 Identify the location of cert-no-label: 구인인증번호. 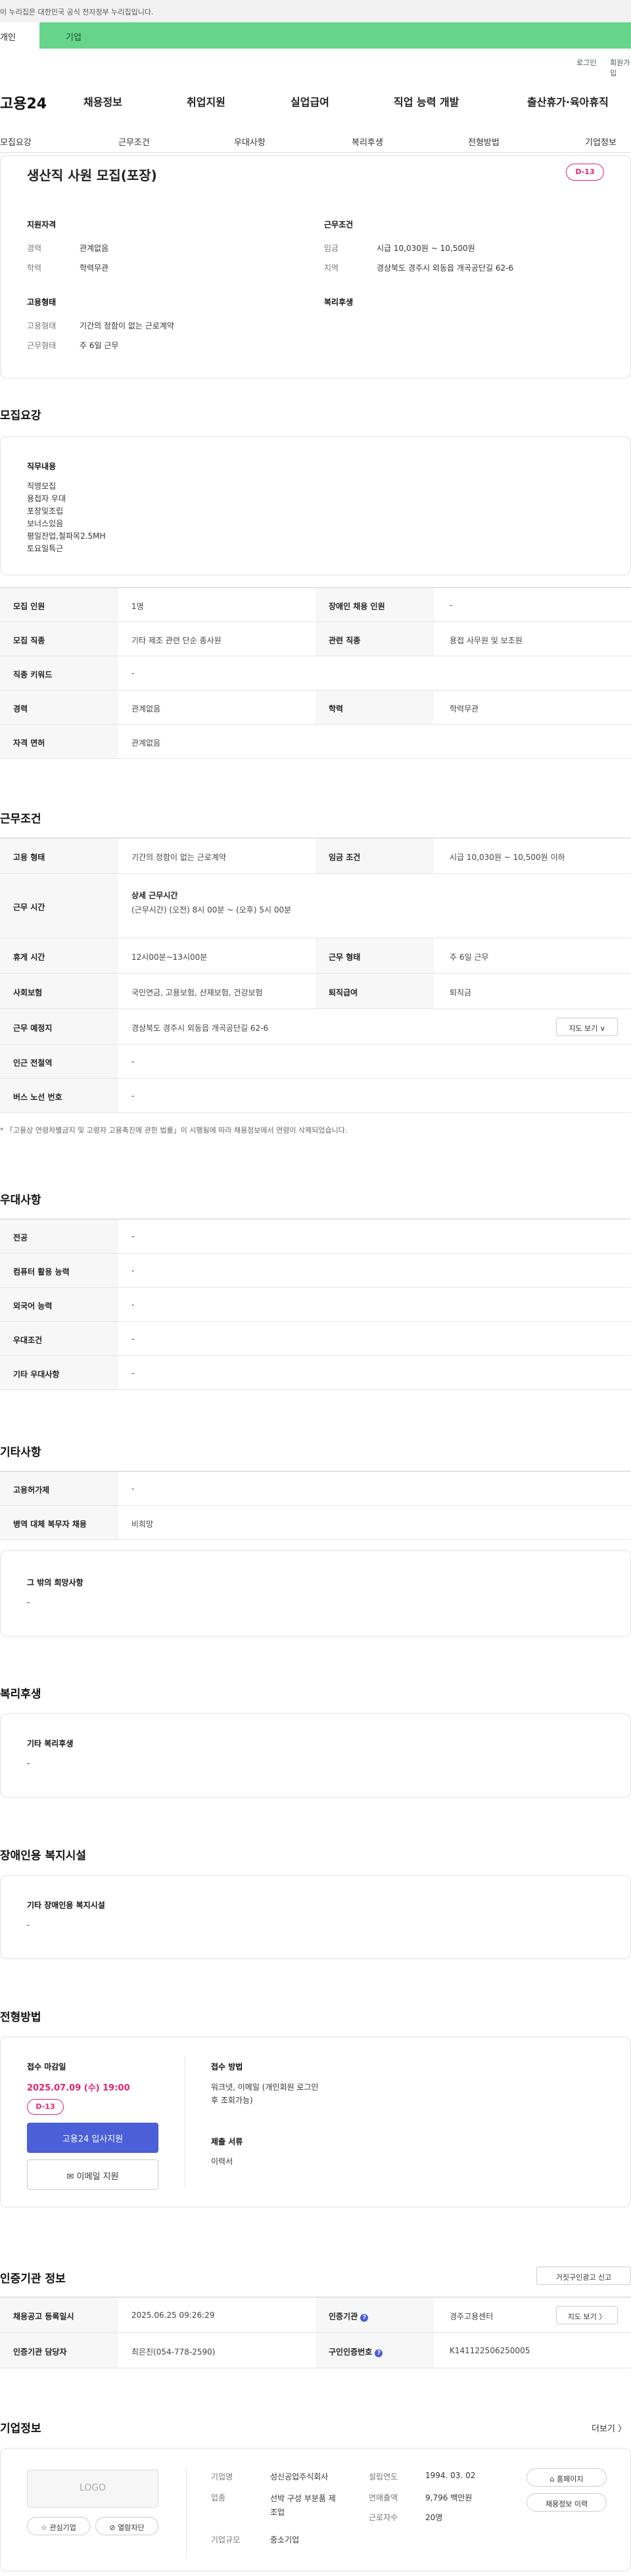
(351, 2352).